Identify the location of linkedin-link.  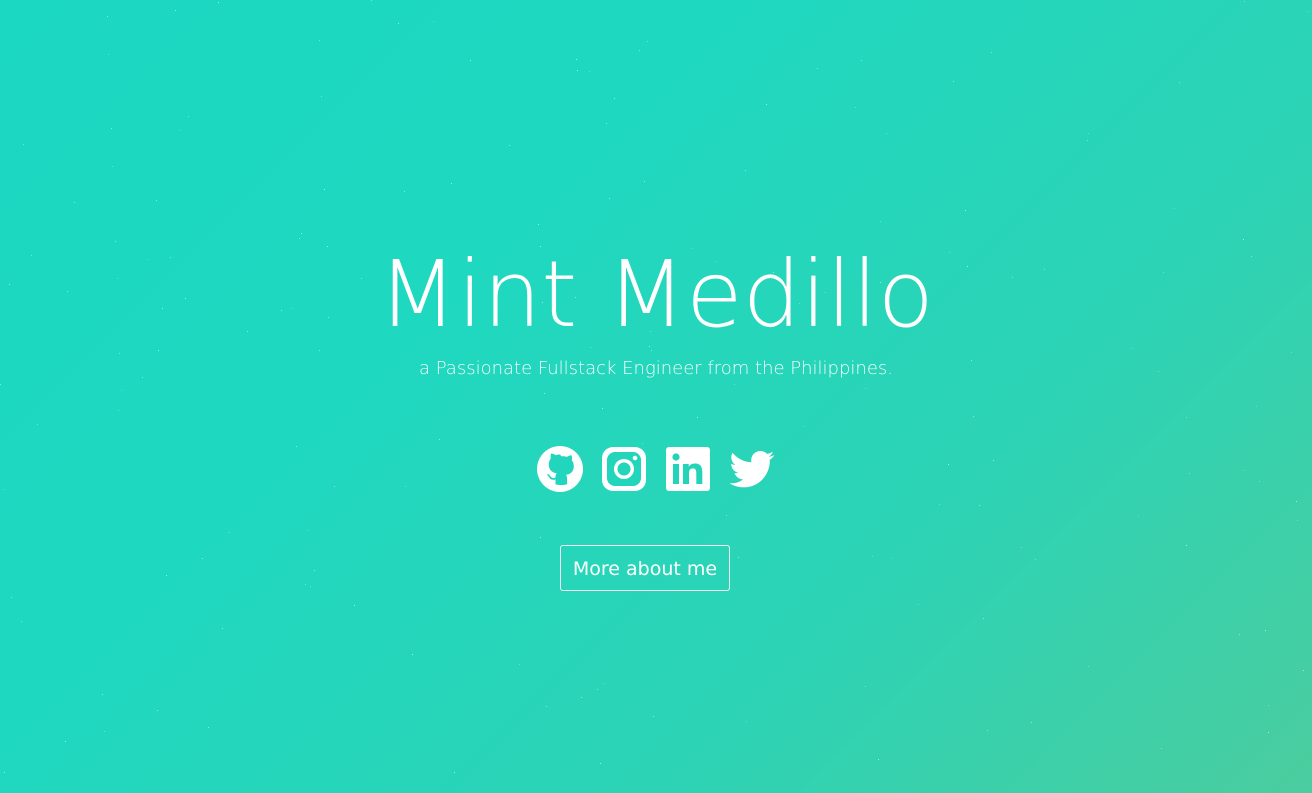
(688, 468).